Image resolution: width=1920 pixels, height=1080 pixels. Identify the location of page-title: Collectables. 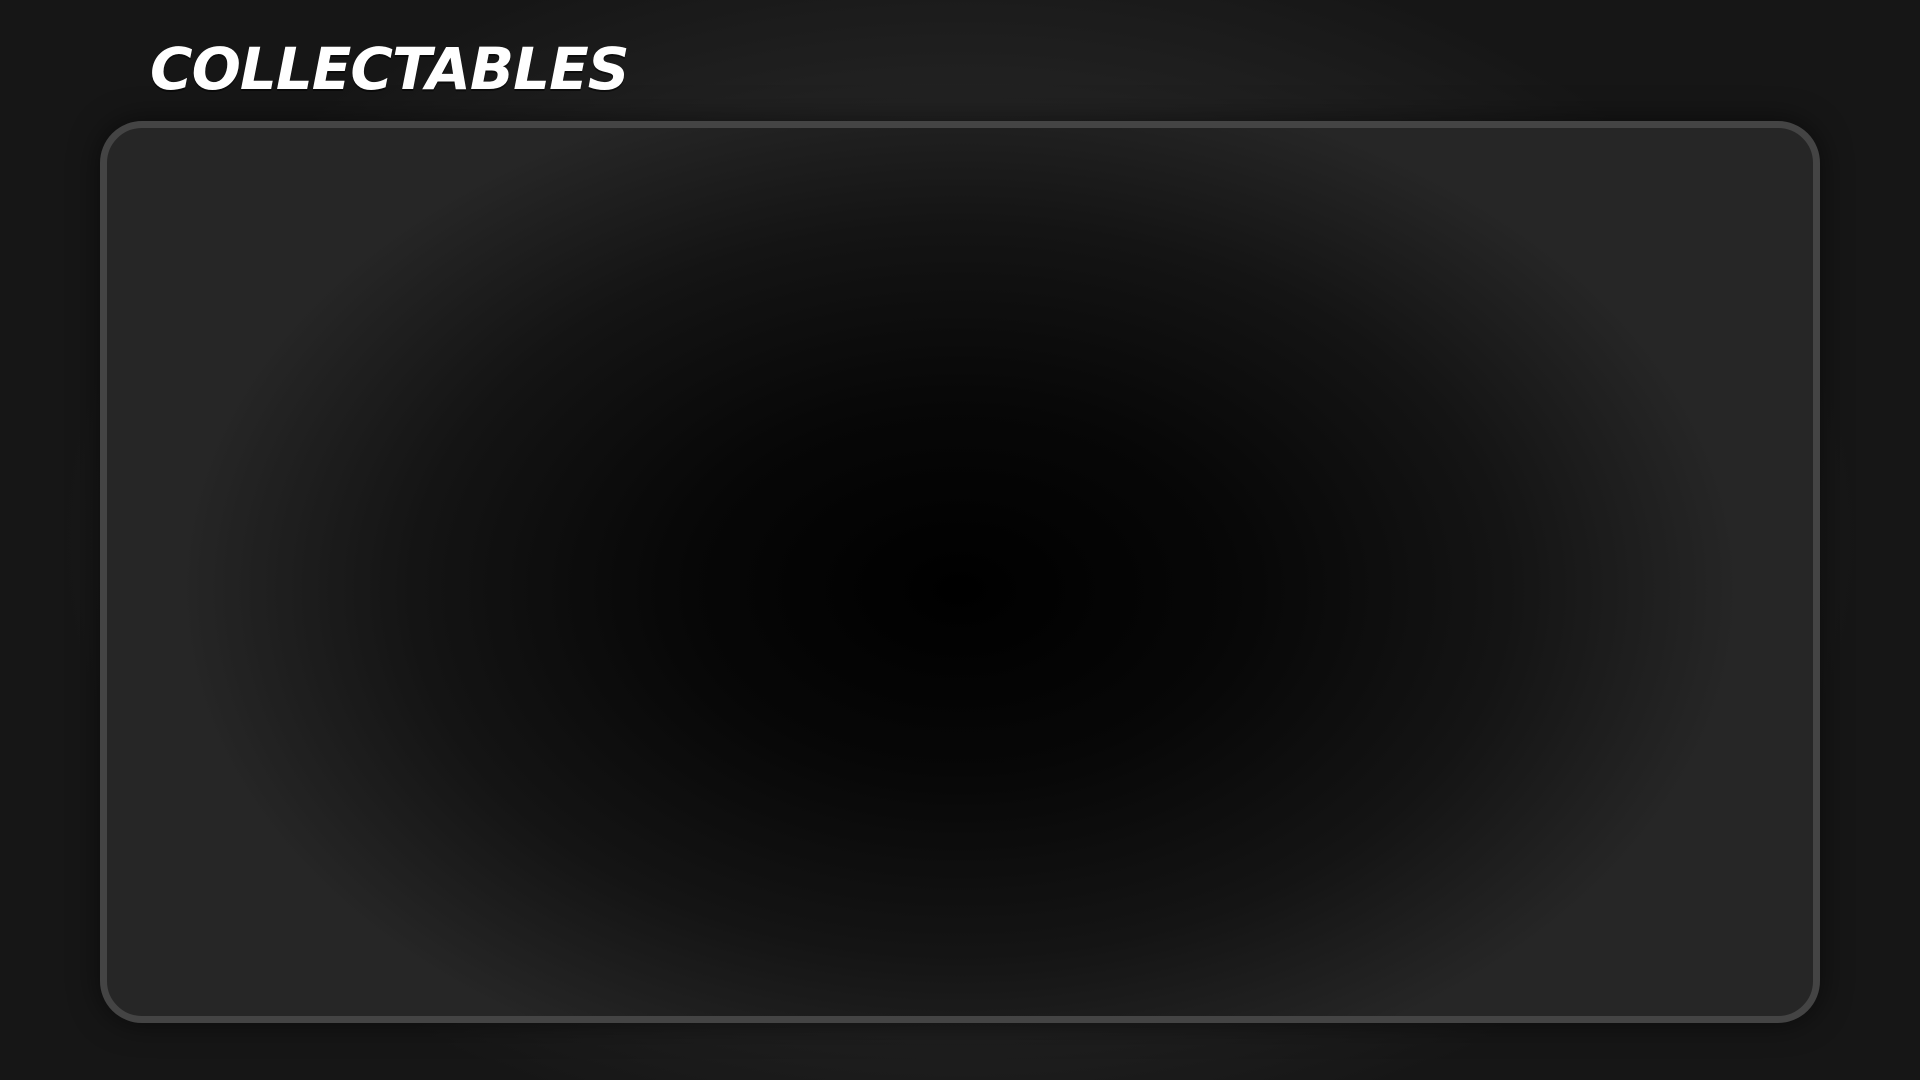
(389, 69).